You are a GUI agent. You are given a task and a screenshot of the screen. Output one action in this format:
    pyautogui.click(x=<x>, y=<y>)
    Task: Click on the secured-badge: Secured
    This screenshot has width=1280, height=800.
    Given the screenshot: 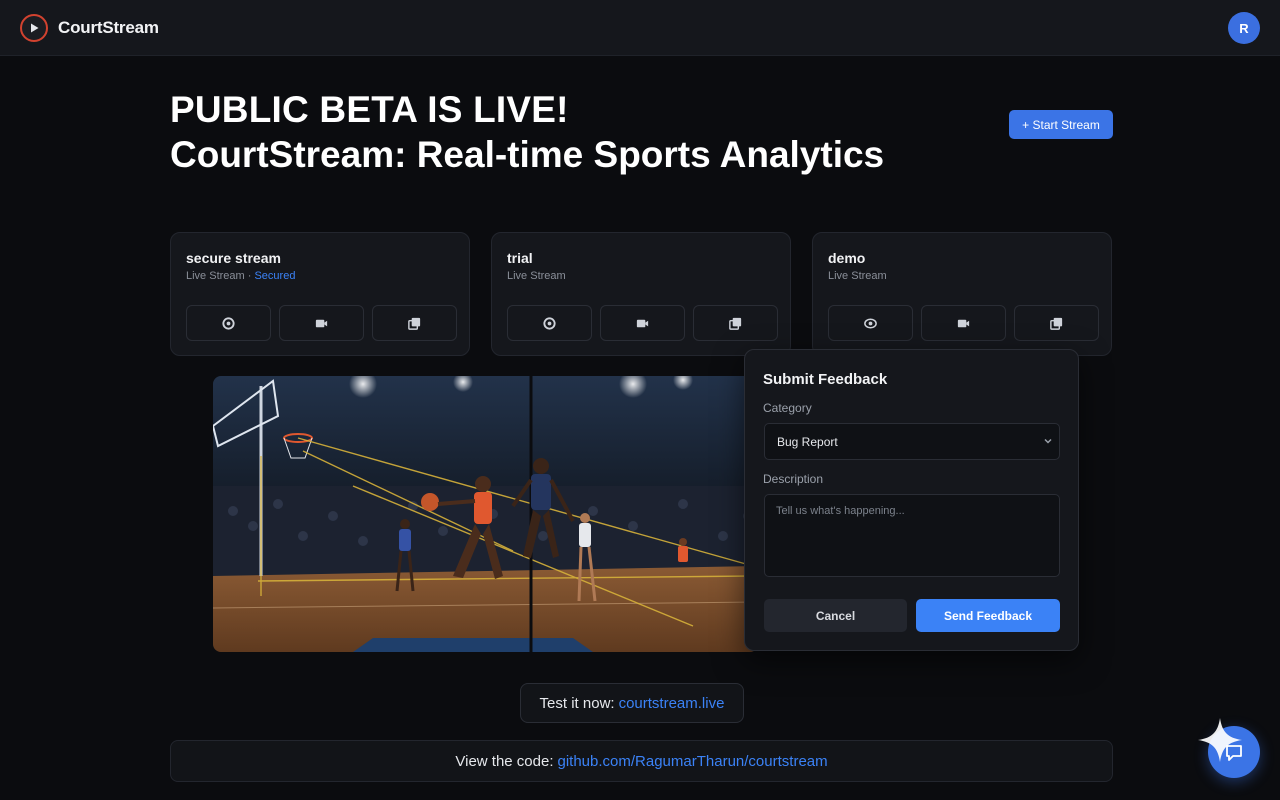 What is the action you would take?
    pyautogui.click(x=275, y=276)
    